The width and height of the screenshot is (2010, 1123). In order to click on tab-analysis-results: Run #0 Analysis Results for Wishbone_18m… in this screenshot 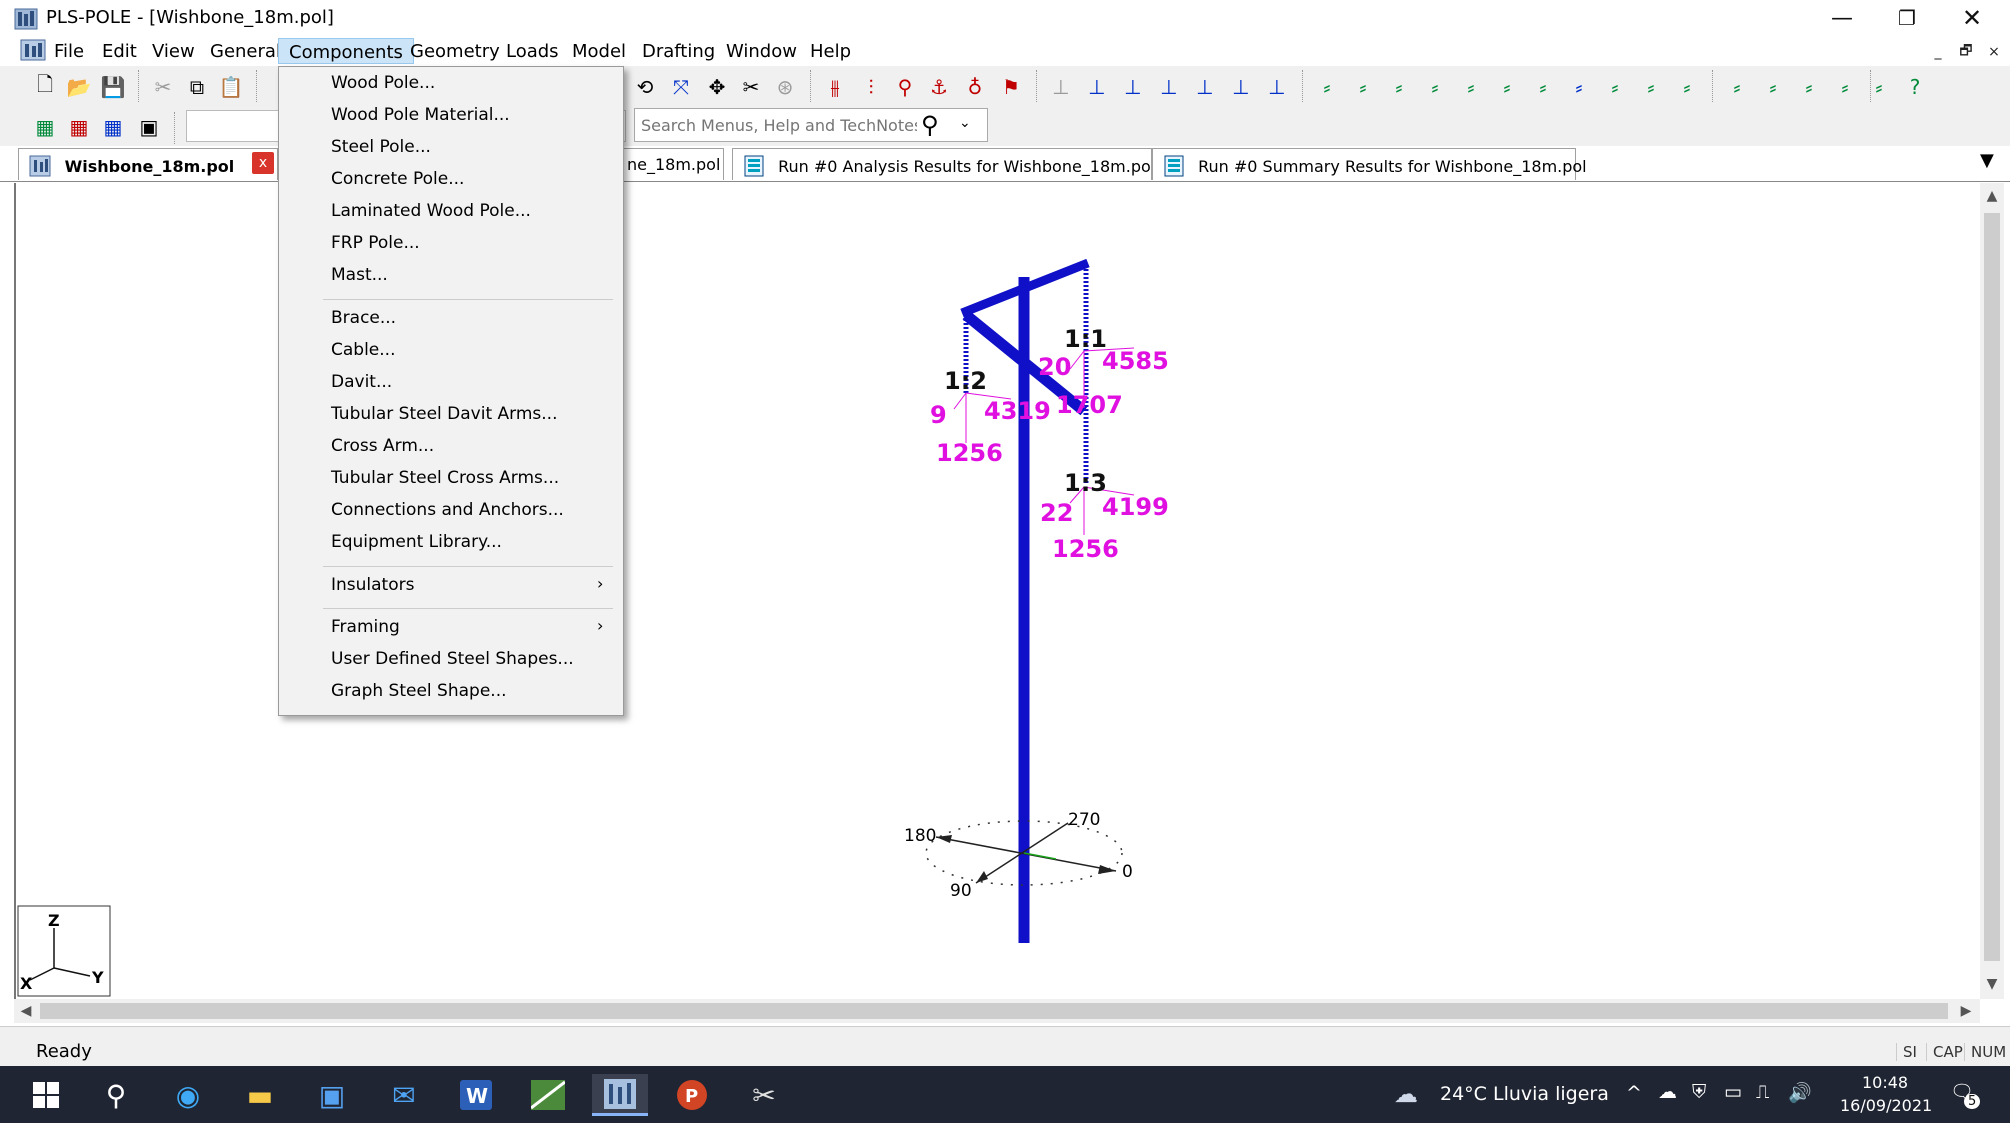, I will do `click(943, 164)`.